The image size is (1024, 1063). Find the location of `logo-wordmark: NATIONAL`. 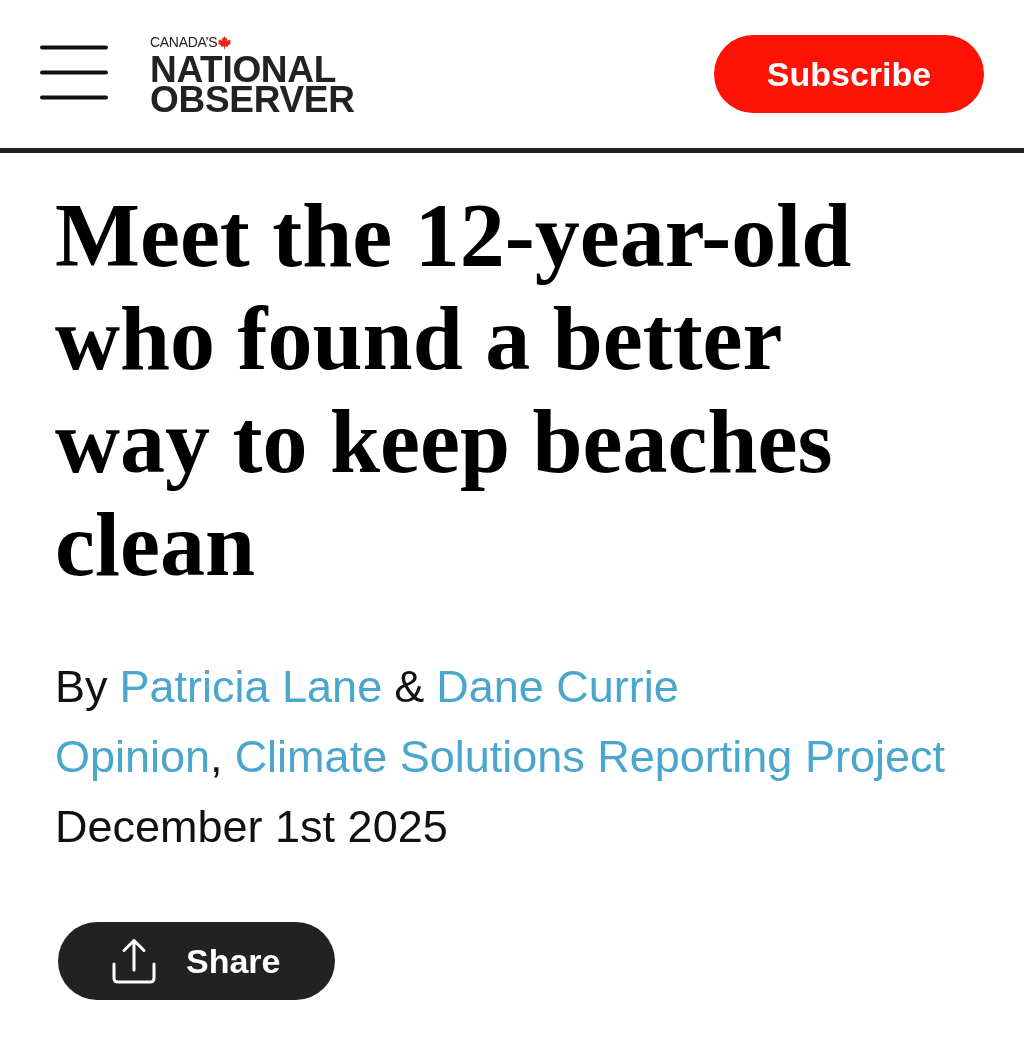

logo-wordmark: NATIONAL is located at coordinates (243, 70).